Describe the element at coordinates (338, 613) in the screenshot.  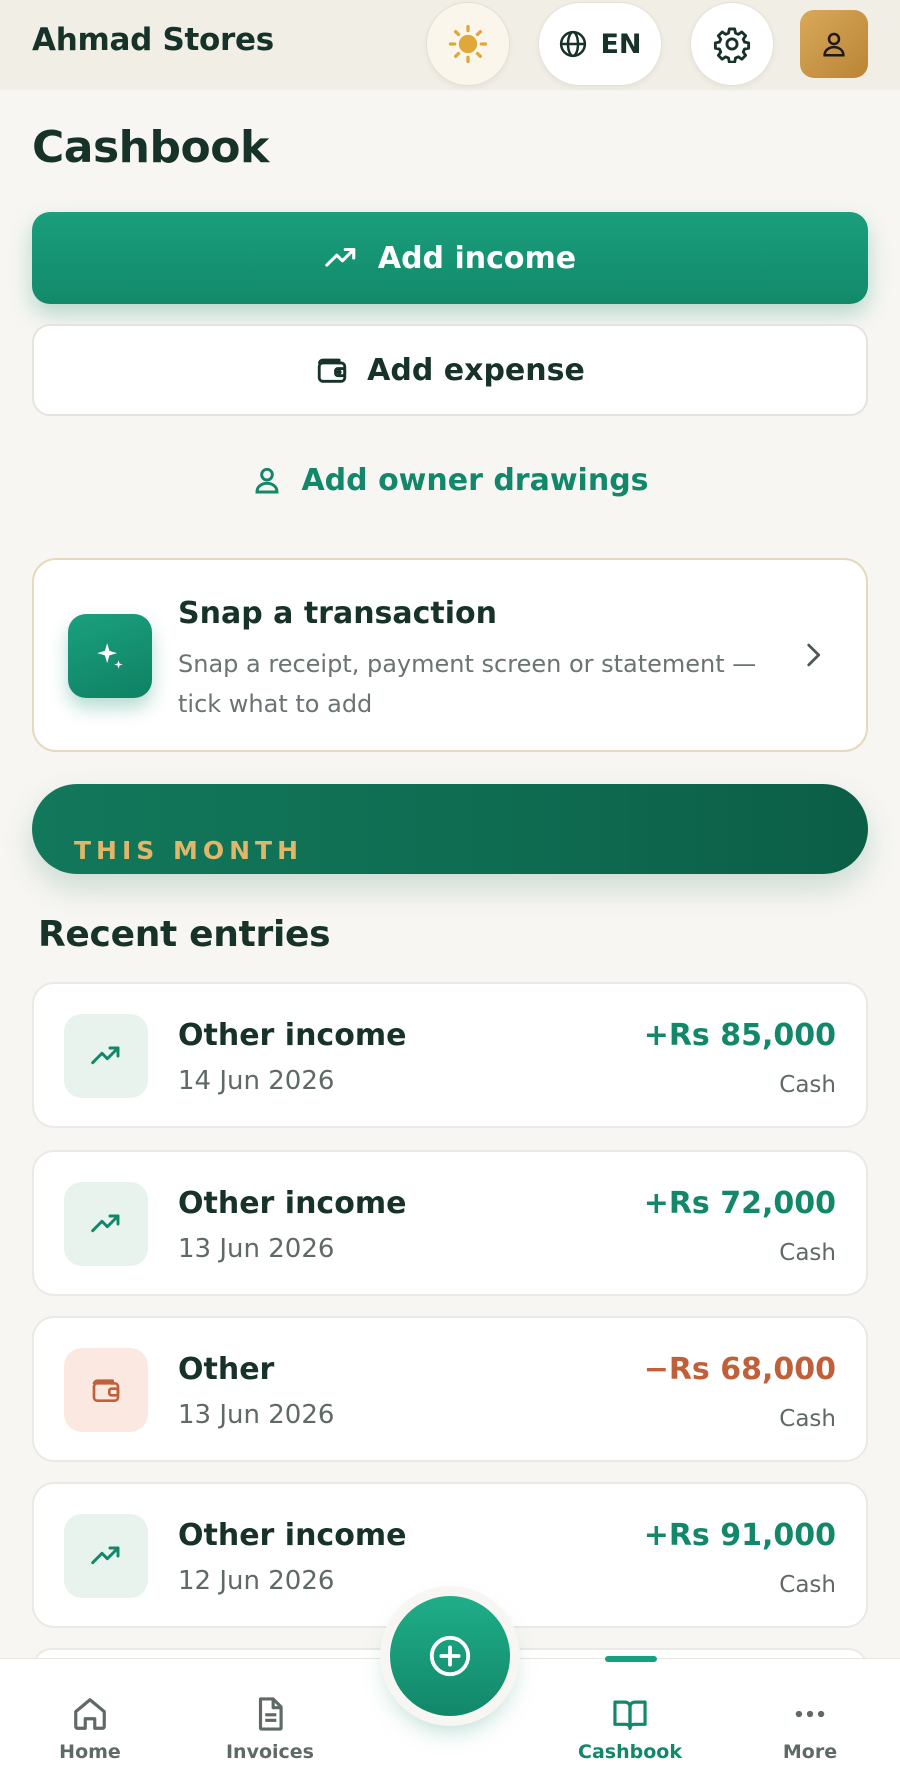
I see `snap-title: Snap a transaction` at that location.